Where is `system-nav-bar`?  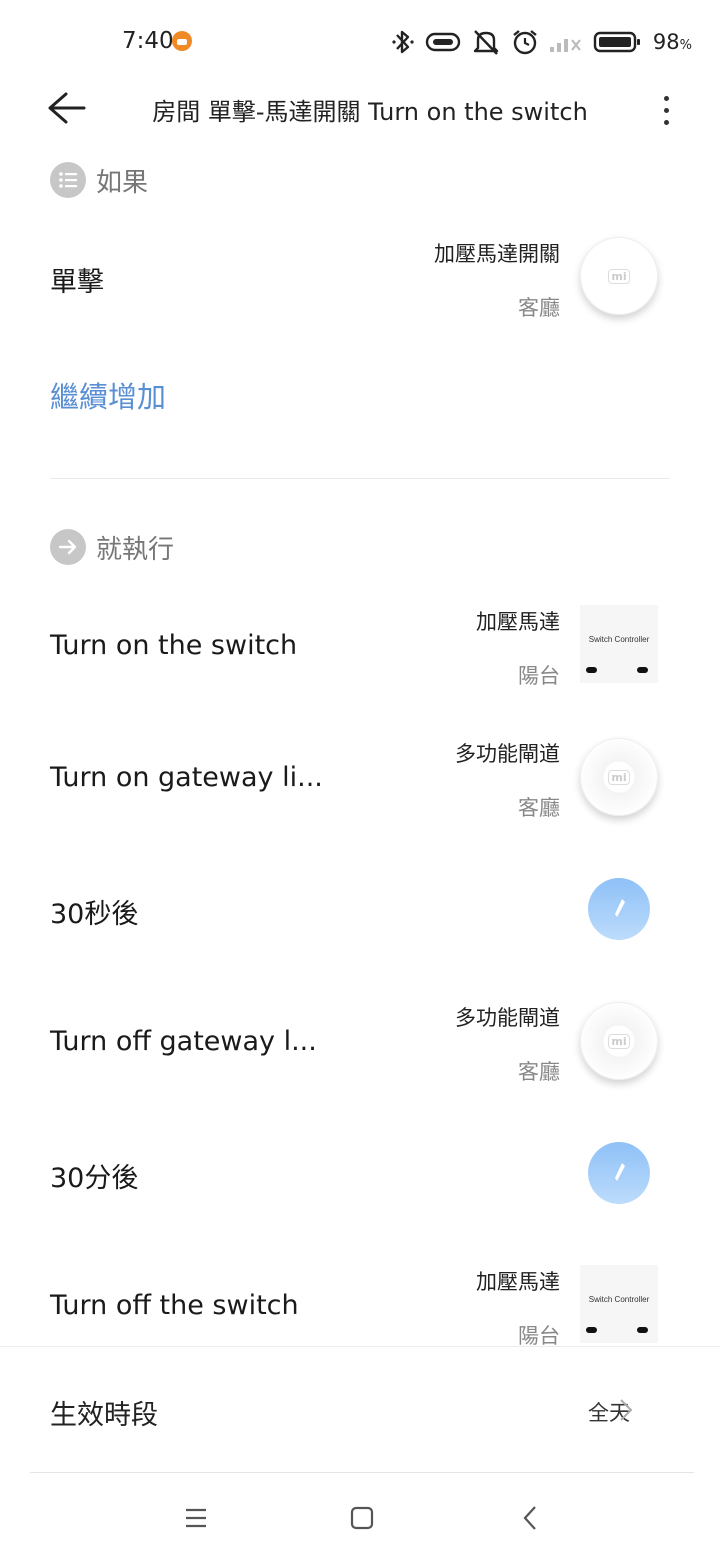 system-nav-bar is located at coordinates (360, 1517).